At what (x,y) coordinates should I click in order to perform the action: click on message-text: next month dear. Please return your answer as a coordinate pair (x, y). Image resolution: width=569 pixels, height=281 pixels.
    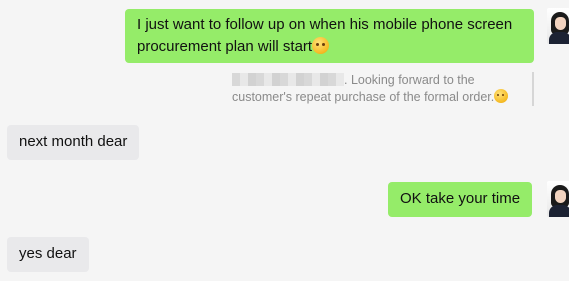
    Looking at the image, I should click on (73, 141).